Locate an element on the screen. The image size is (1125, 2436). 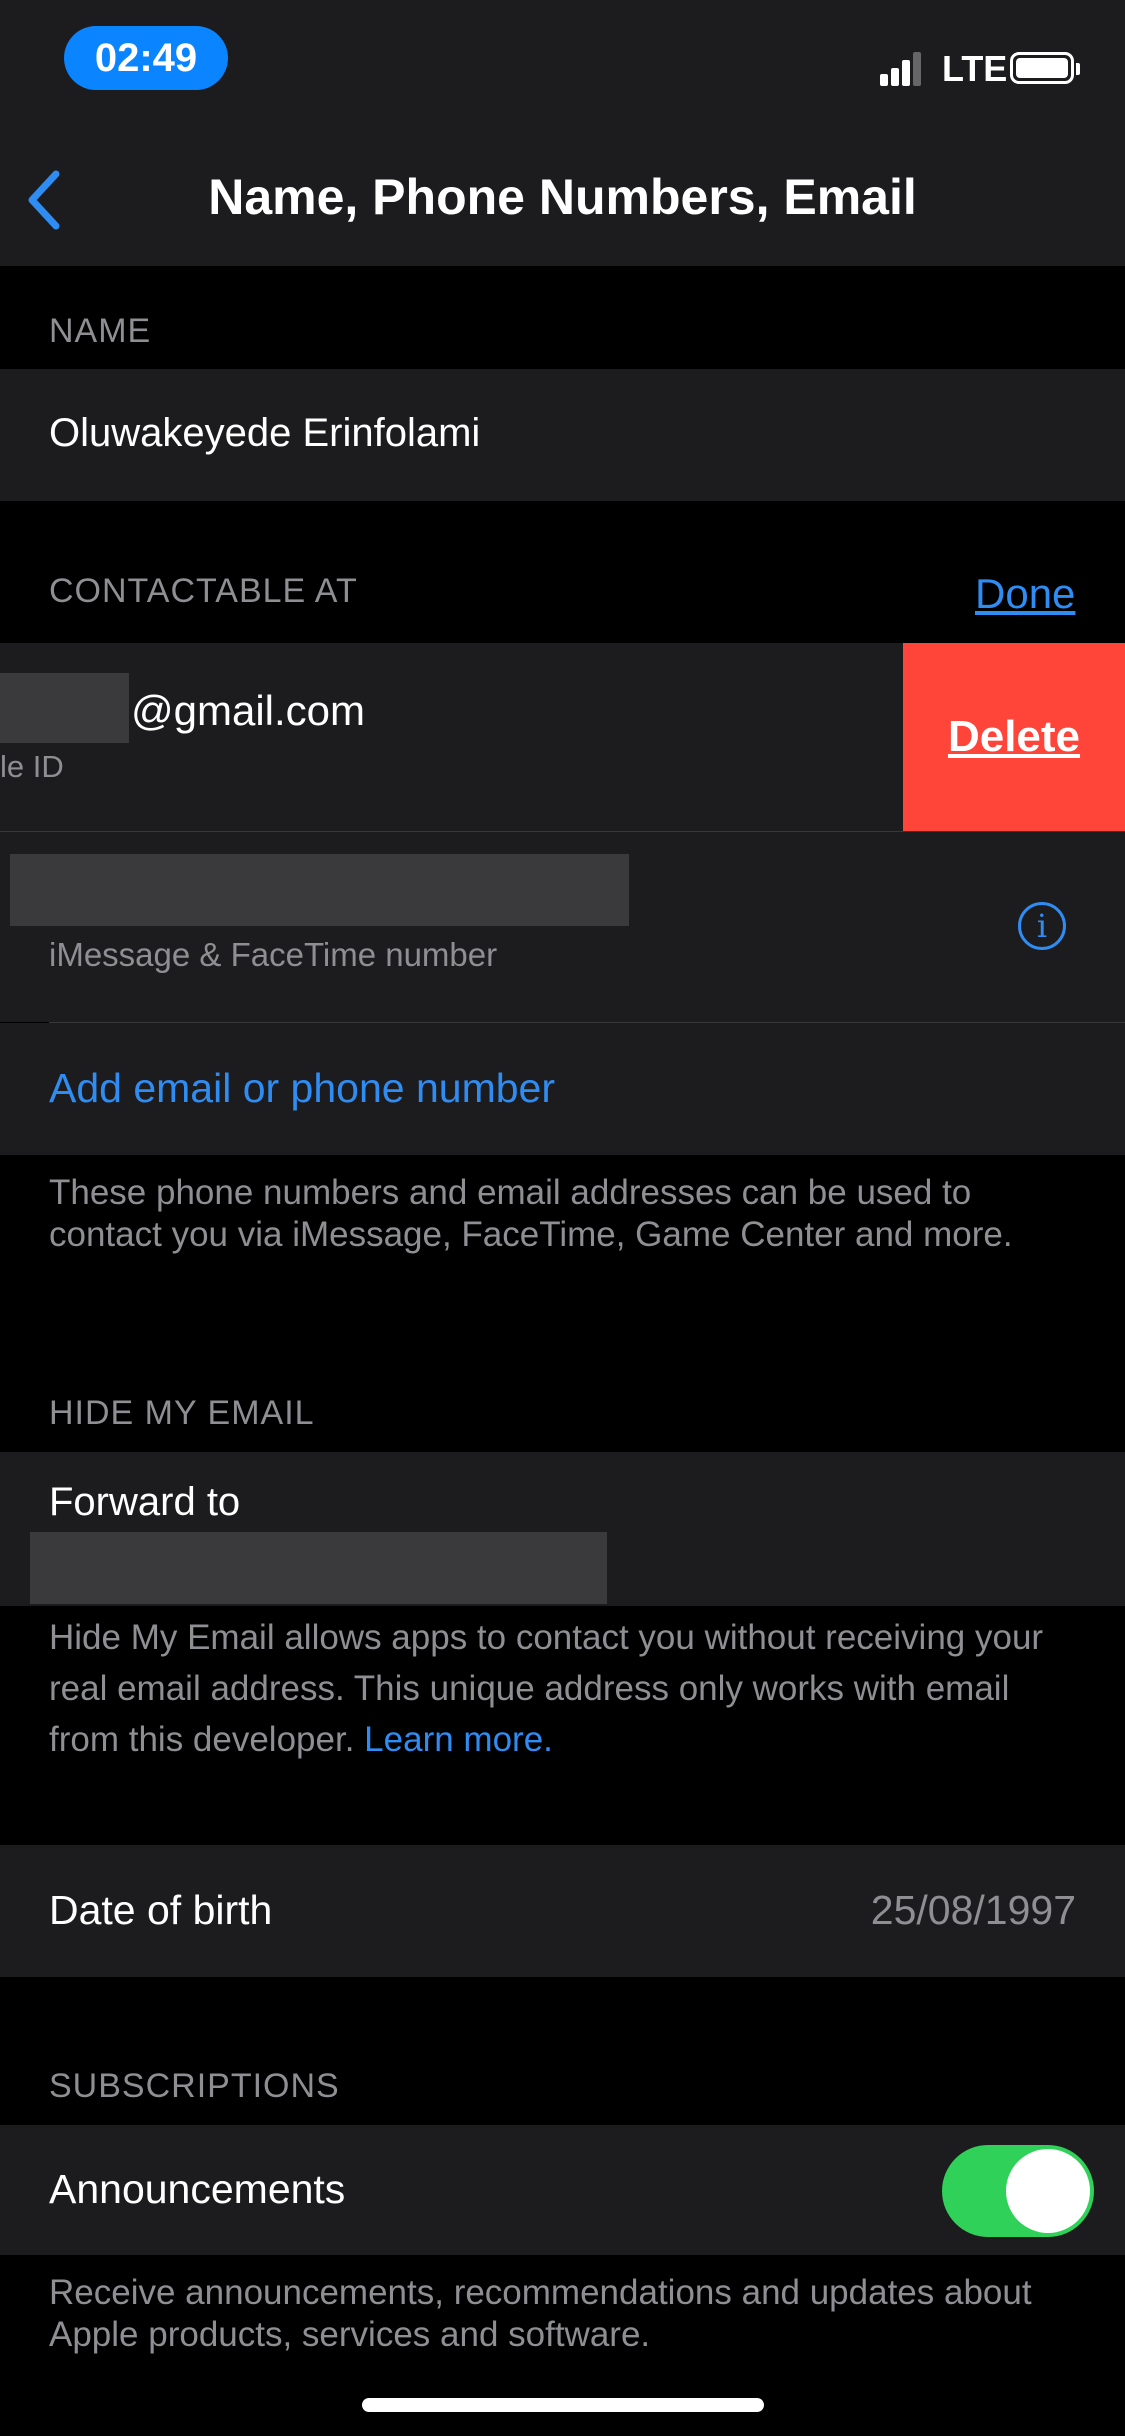
forward-to-cell: Forward to is located at coordinates (562, 1529).